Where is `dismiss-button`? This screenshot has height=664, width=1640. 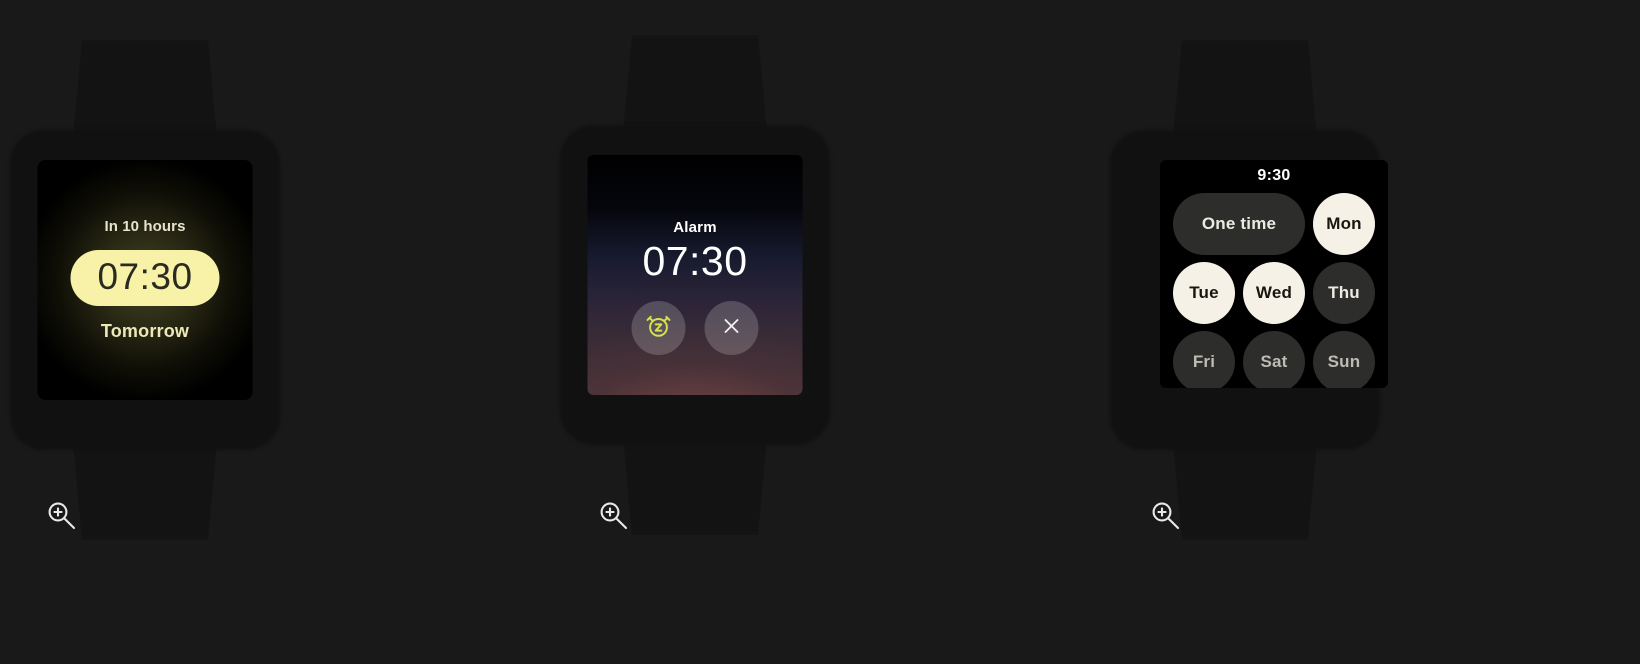
dismiss-button is located at coordinates (731, 328).